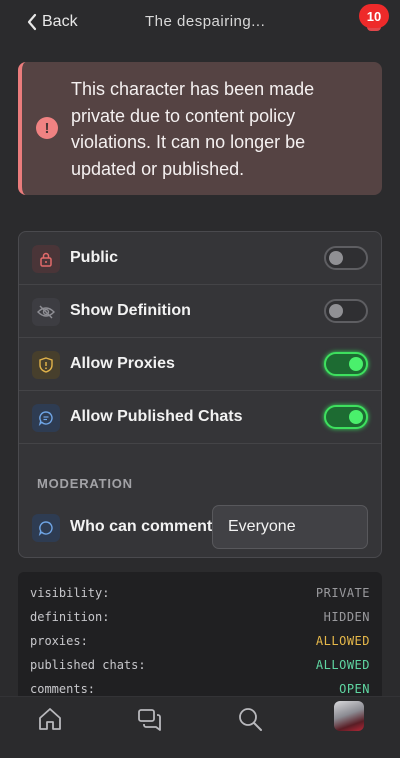 The height and width of the screenshot is (758, 400). I want to click on shield-alert-icon, so click(46, 365).